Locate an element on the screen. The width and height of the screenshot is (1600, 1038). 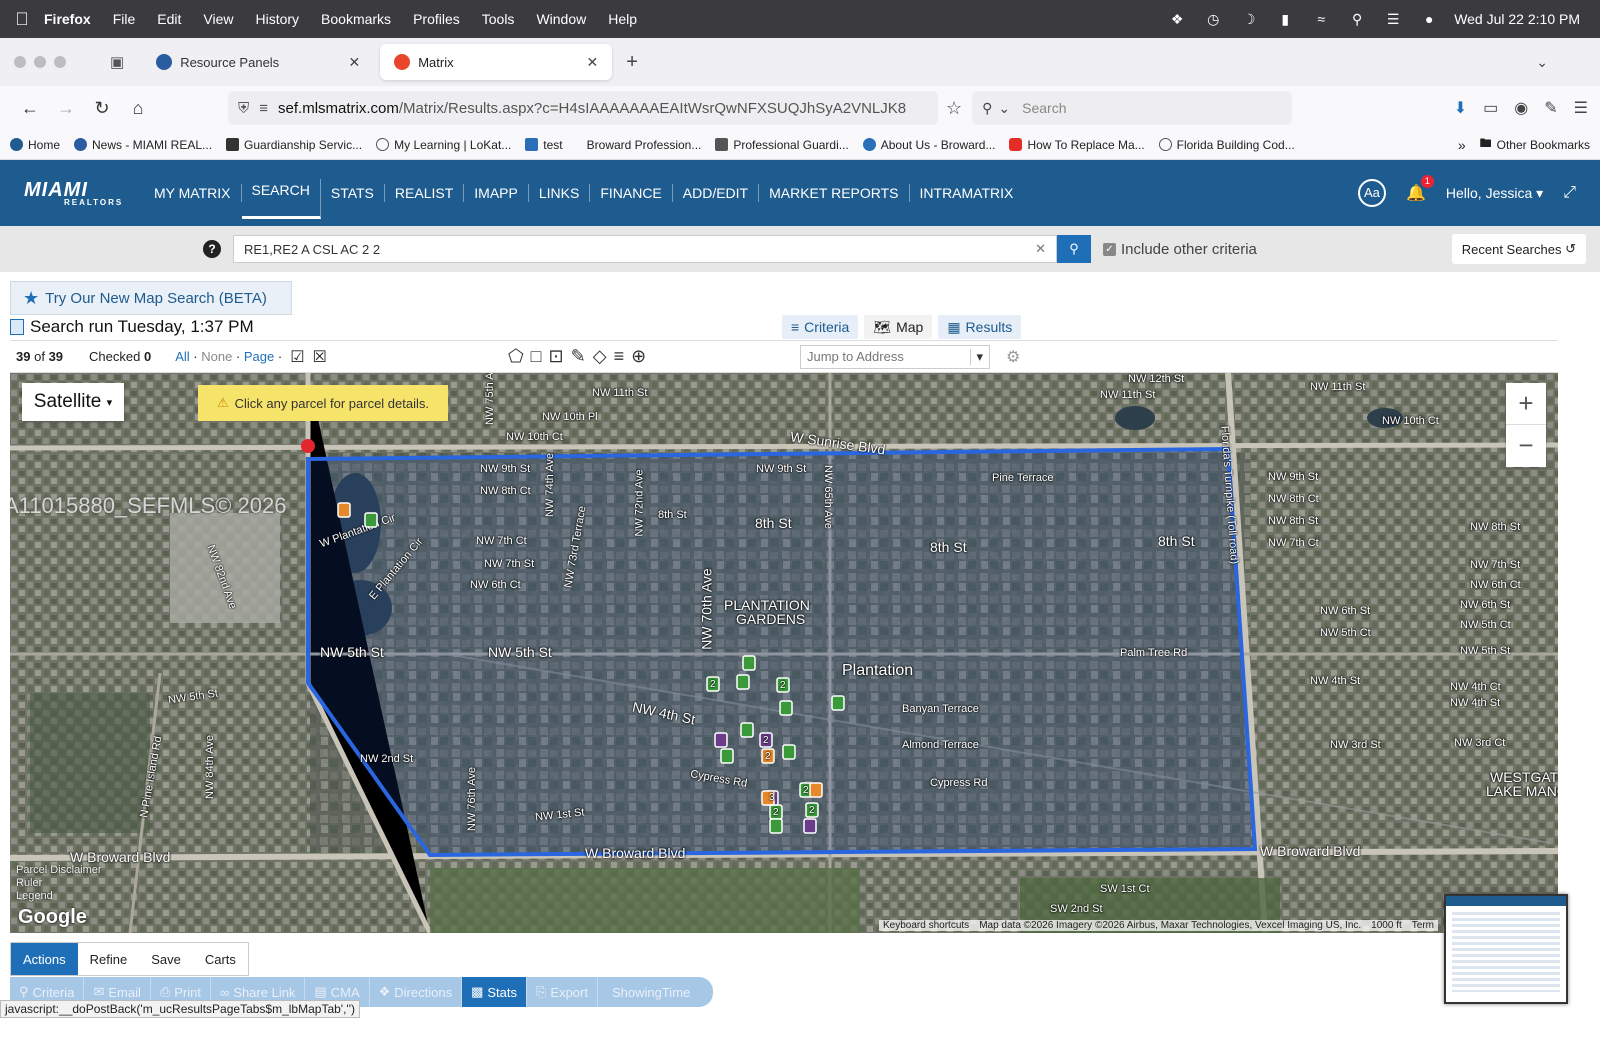
stats-button: ▩ Stats is located at coordinates (494, 992).